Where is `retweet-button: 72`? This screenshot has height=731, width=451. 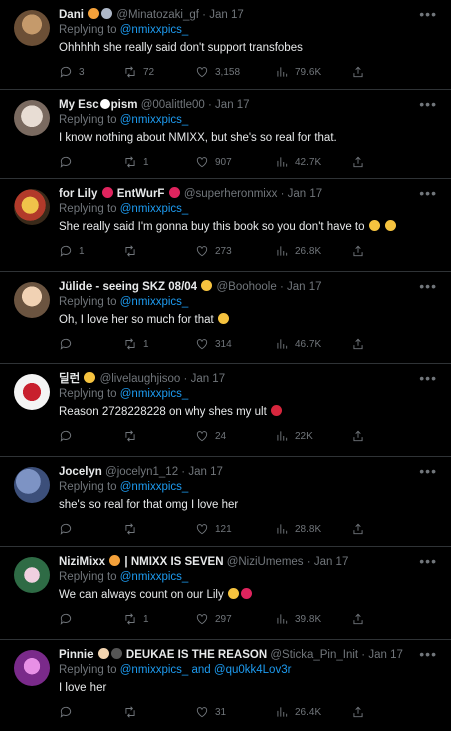 retweet-button: 72 is located at coordinates (159, 72).